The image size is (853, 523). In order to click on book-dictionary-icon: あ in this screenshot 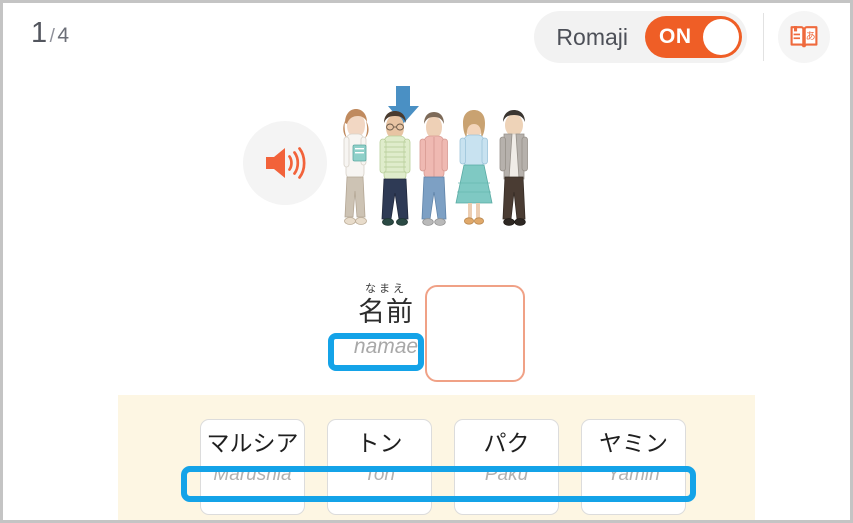, I will do `click(804, 37)`.